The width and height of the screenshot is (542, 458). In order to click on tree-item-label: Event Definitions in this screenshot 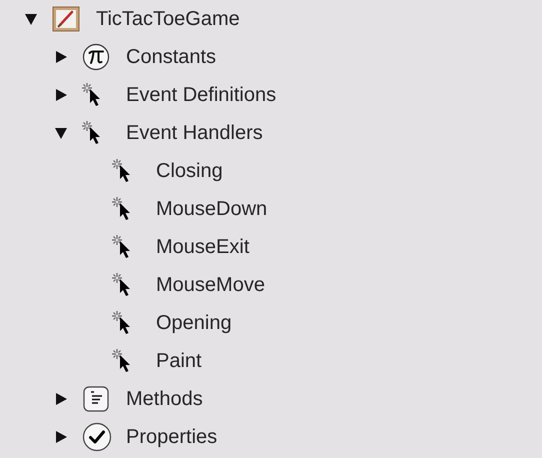, I will do `click(201, 95)`.